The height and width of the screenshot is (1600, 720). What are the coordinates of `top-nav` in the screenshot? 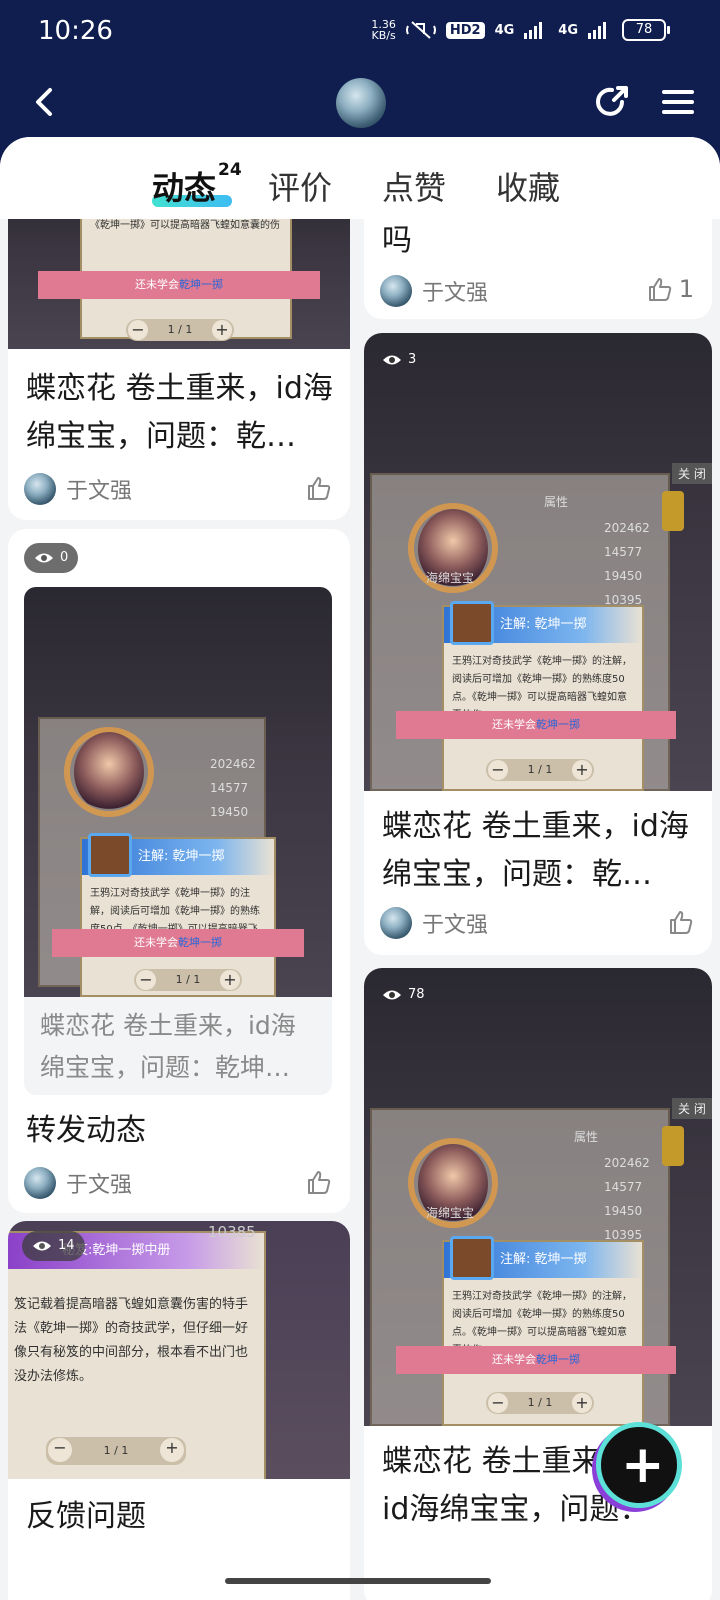 It's located at (360, 102).